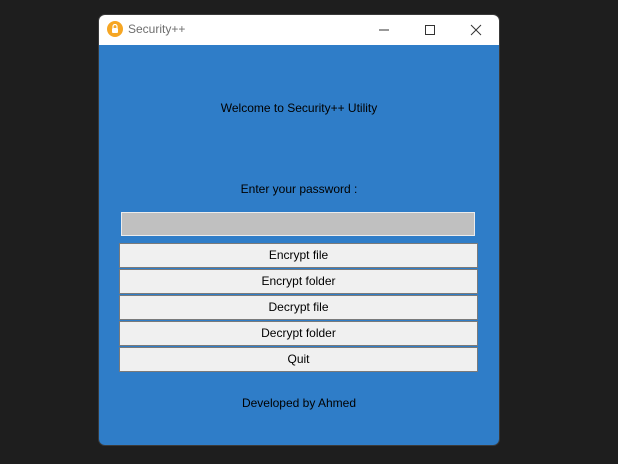 This screenshot has width=618, height=464. I want to click on close-button, so click(476, 30).